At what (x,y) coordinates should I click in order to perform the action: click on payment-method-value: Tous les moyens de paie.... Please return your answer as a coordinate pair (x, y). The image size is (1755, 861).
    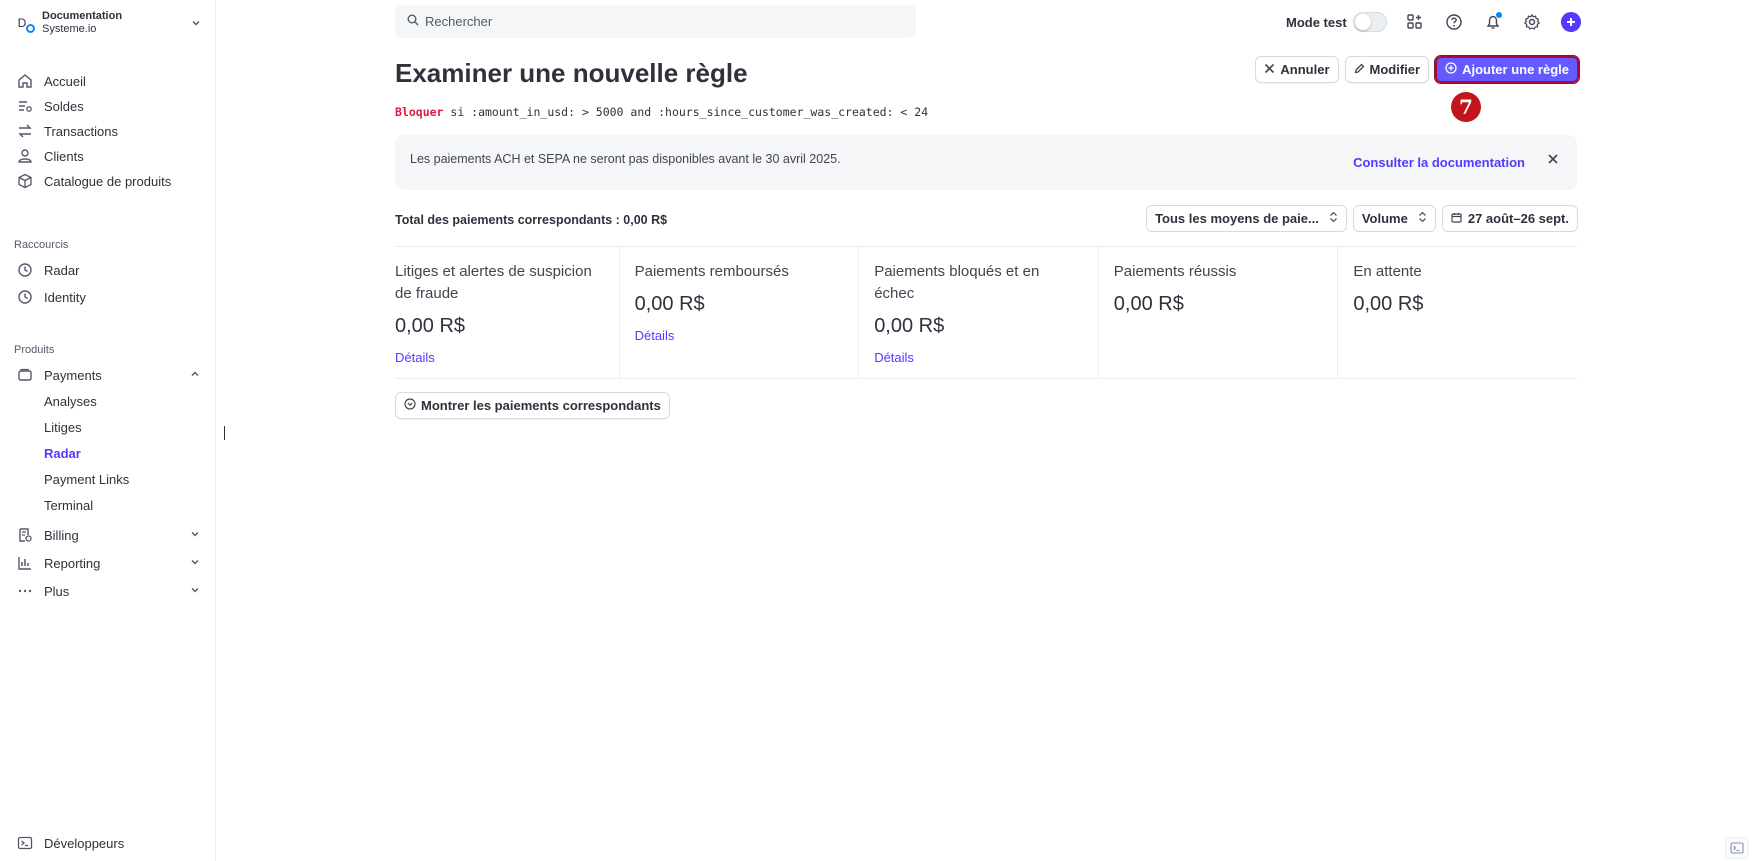
    Looking at the image, I should click on (1237, 218).